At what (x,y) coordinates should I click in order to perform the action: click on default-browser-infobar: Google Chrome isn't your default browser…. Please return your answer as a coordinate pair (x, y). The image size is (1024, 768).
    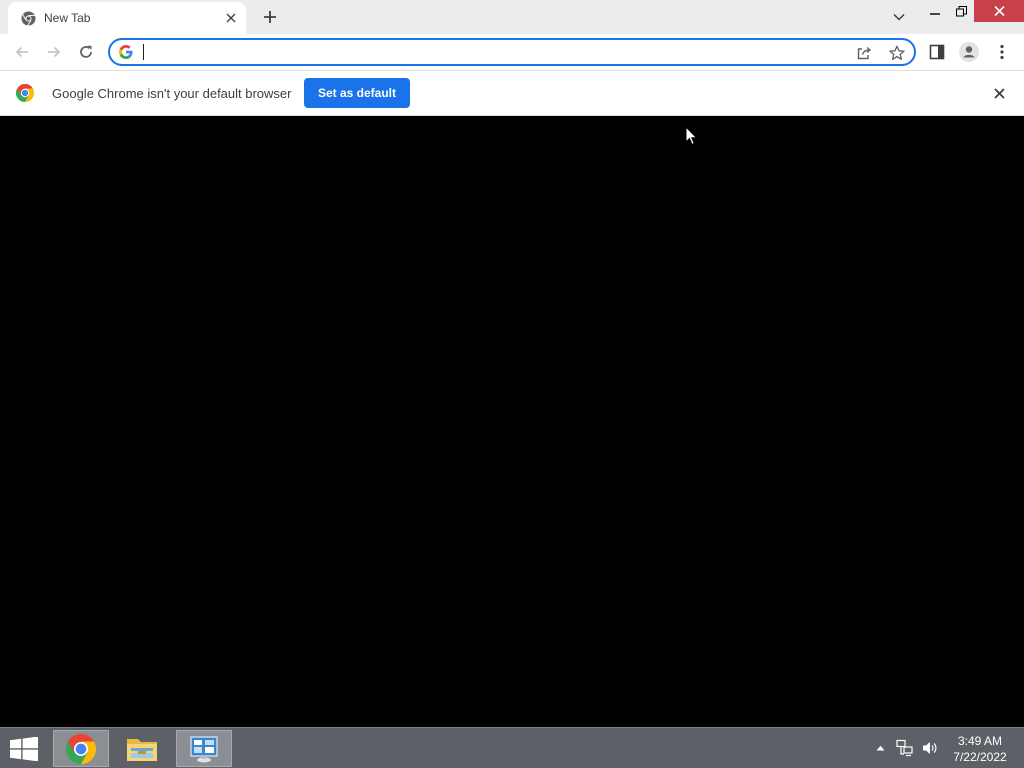
    Looking at the image, I should click on (512, 93).